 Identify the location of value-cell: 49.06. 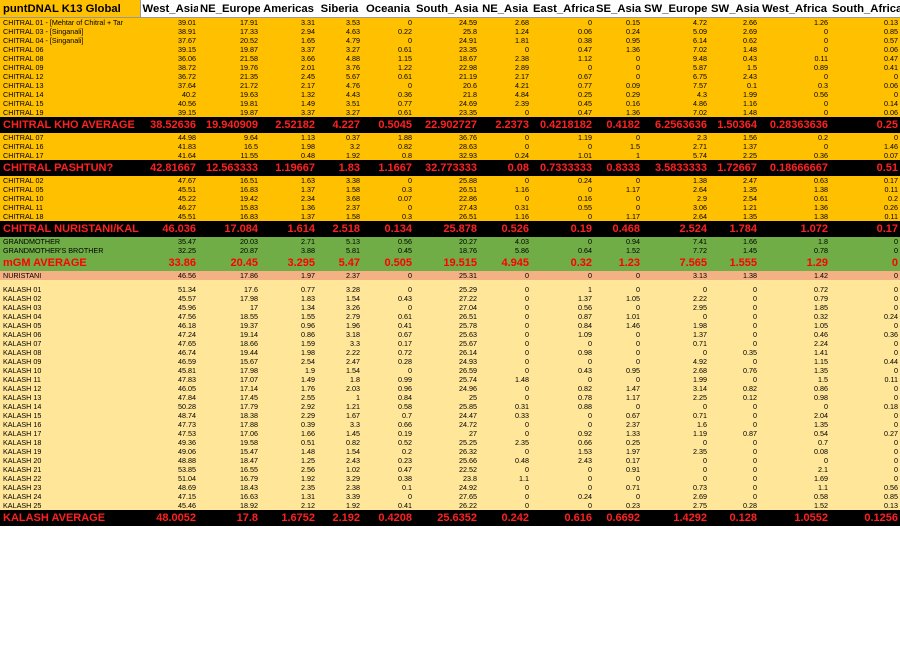
(169, 451).